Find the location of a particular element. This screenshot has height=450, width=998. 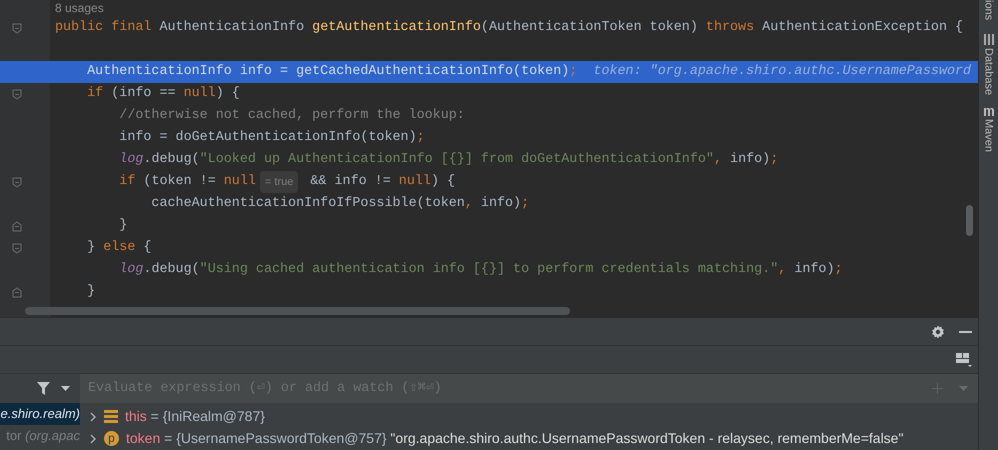

stack-frame: e.shiro.realm) is located at coordinates (40, 413).